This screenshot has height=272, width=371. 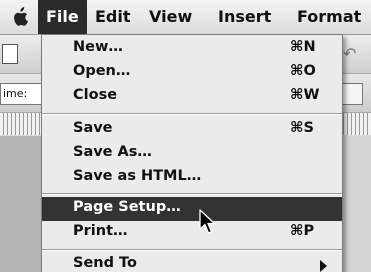 What do you see at coordinates (20, 204) in the screenshot?
I see `document-left-margin` at bounding box center [20, 204].